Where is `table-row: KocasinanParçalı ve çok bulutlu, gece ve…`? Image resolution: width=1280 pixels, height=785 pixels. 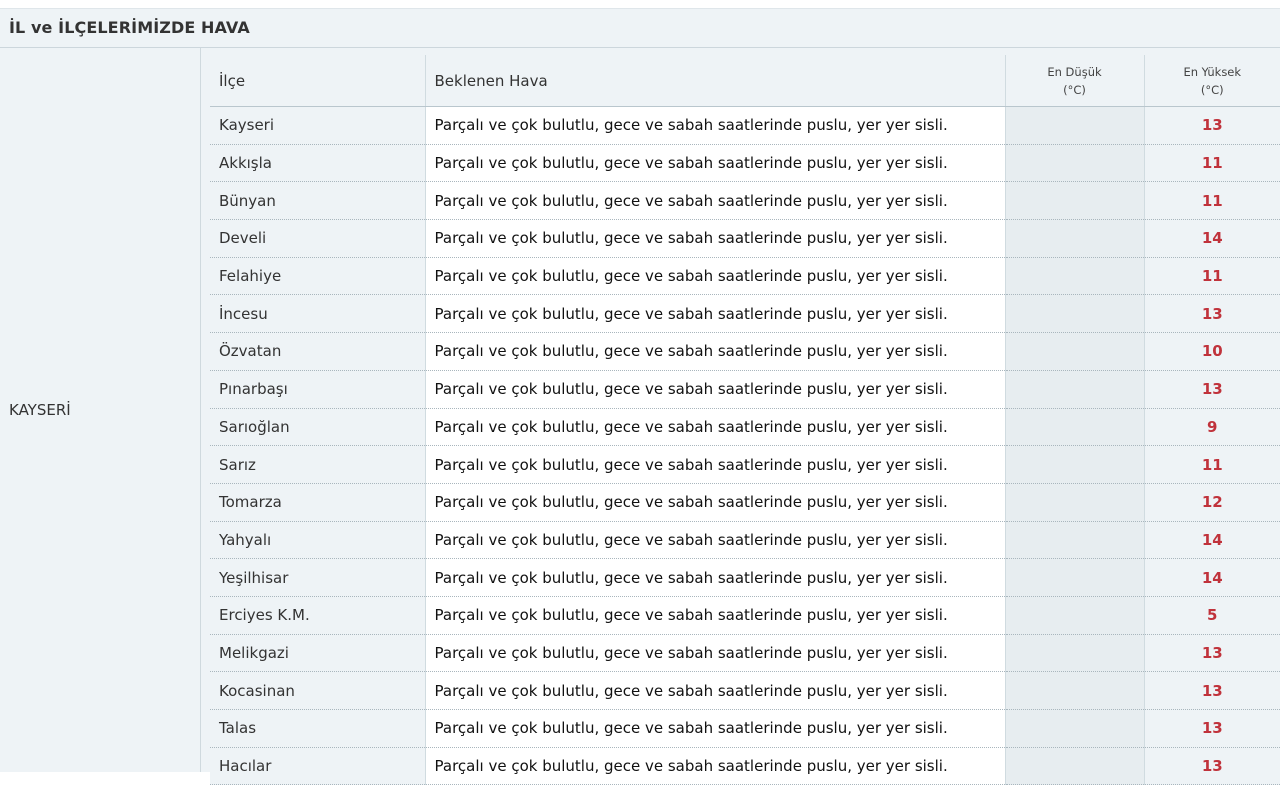 table-row: KocasinanParçalı ve çok bulutlu, gece ve… is located at coordinates (745, 691).